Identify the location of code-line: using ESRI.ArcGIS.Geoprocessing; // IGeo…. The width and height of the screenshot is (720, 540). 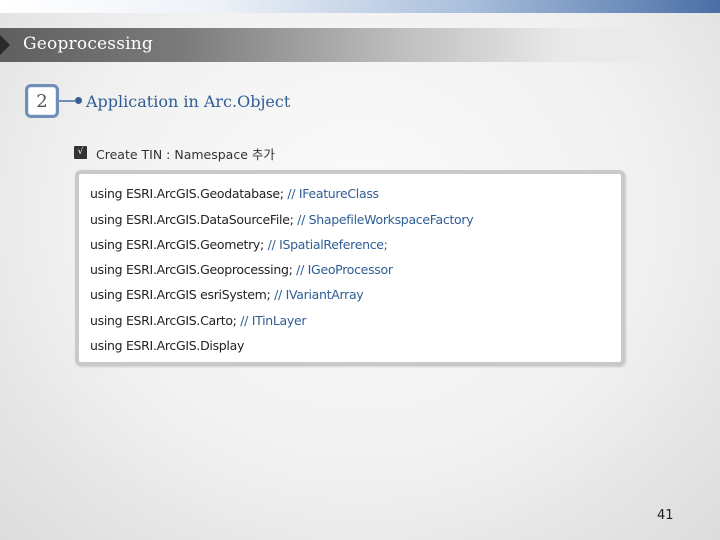
(241, 269).